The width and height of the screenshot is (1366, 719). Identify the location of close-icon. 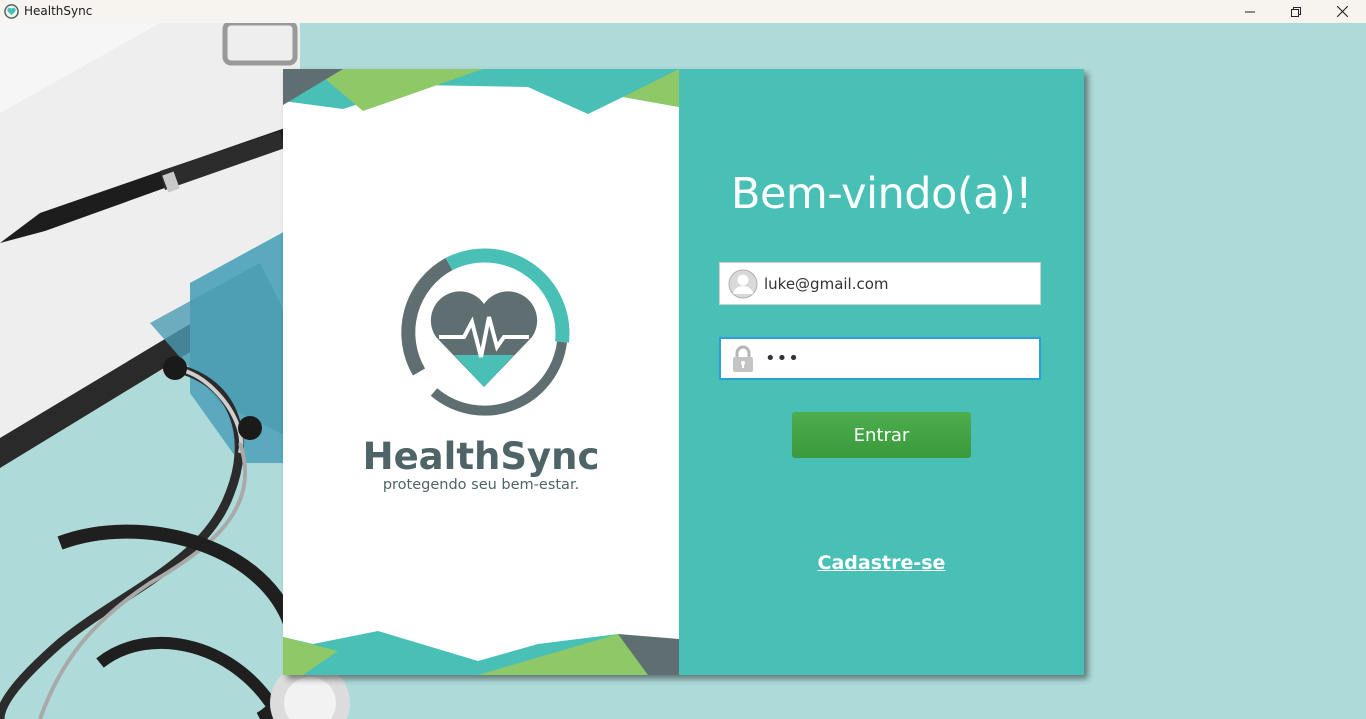
(1342, 11).